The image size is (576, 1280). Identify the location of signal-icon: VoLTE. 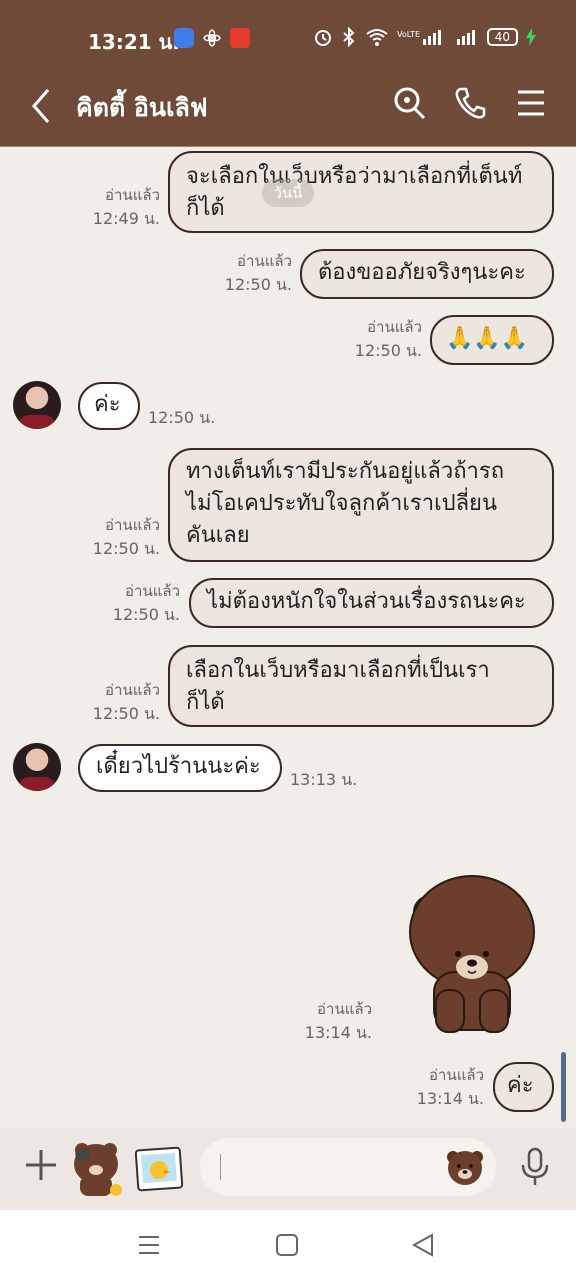
(419, 37).